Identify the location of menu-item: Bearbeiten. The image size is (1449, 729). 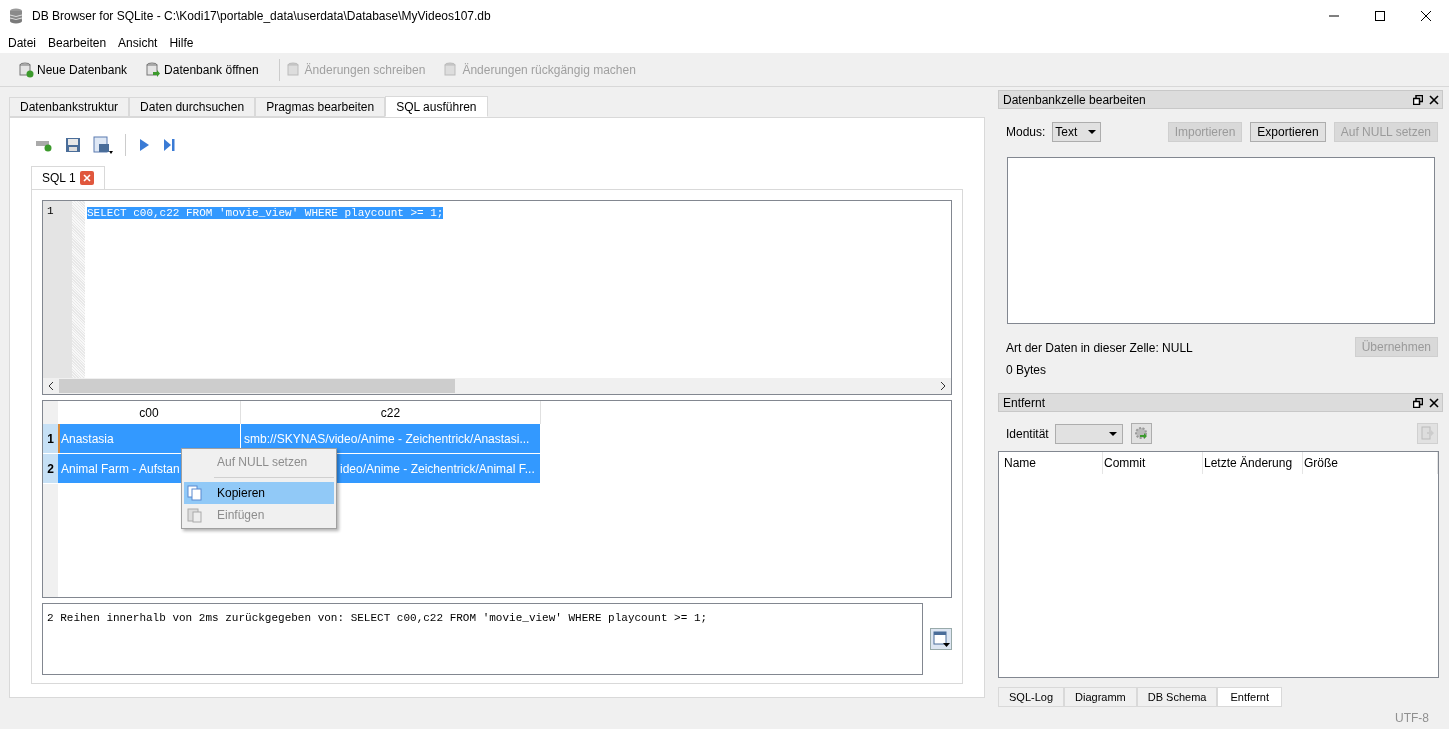
(77, 42).